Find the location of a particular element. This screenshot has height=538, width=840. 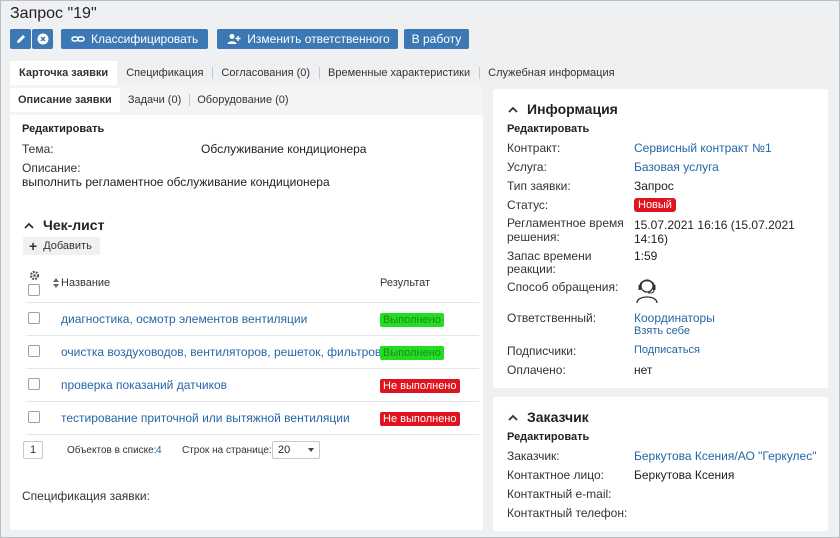

reserve-value: 1:59 is located at coordinates (646, 256).